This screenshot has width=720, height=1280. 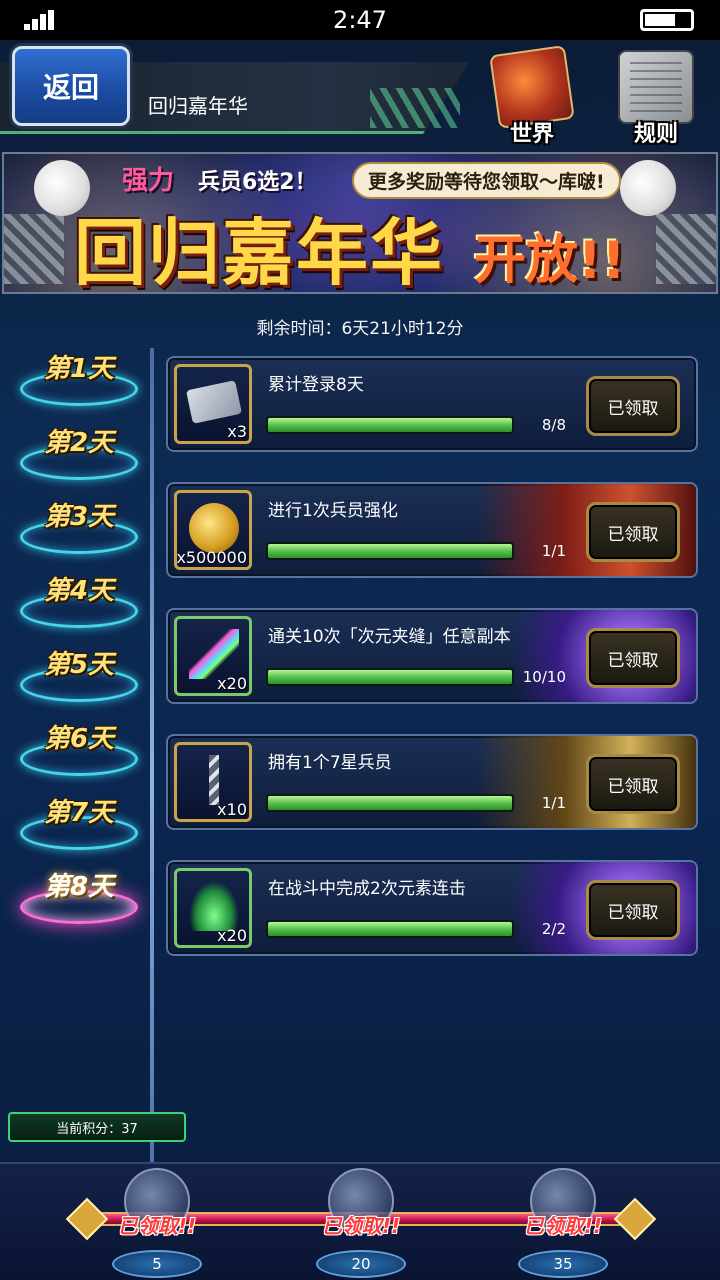 I want to click on status-bar: 2:47, so click(x=360, y=20).